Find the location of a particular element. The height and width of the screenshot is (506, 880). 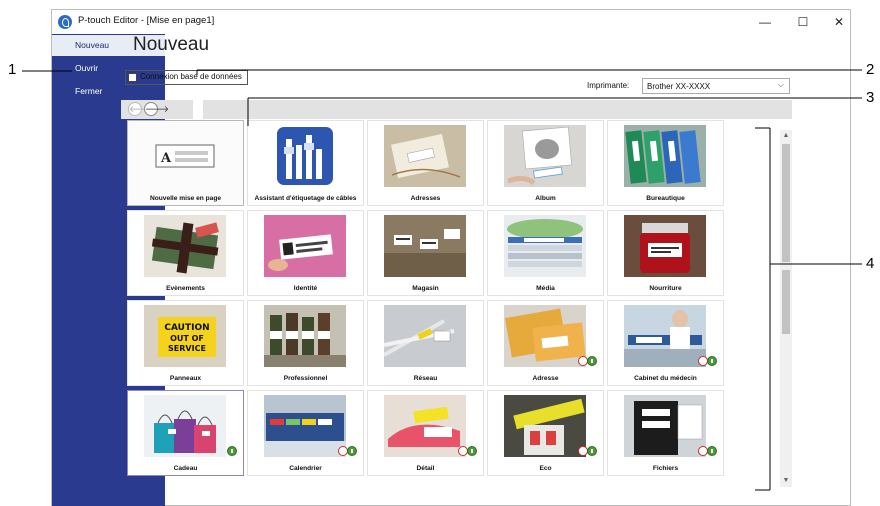

template-tile-eco: Eco is located at coordinates (545, 433).